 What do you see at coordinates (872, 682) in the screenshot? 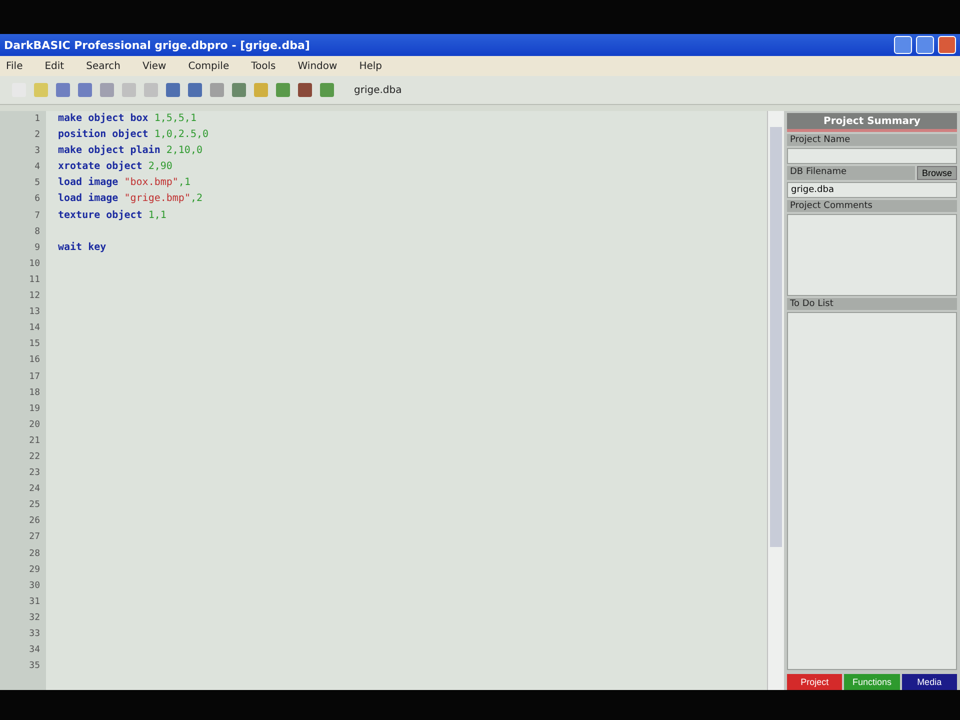
I see `panel-tab: Functions` at bounding box center [872, 682].